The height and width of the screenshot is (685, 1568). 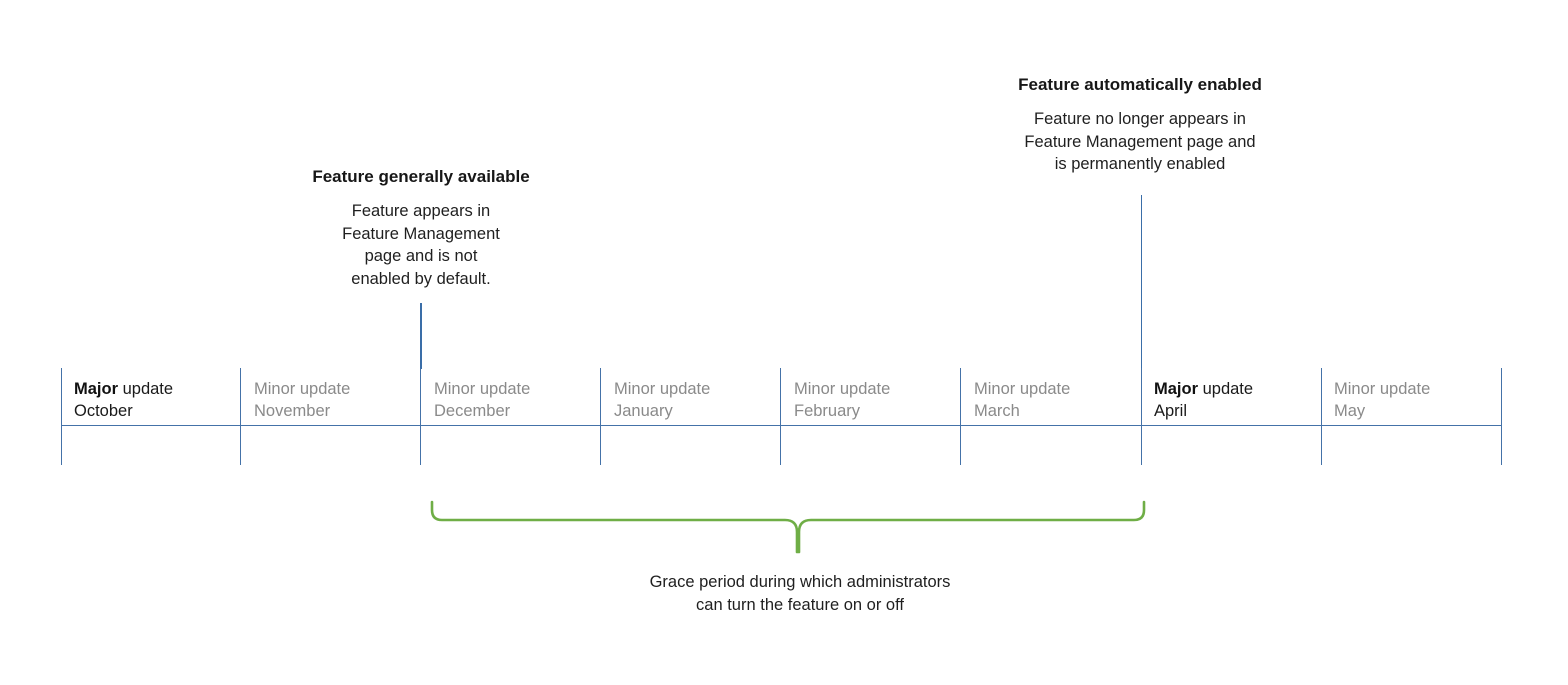 I want to click on timeline-segment-april: Major update April, so click(x=1239, y=400).